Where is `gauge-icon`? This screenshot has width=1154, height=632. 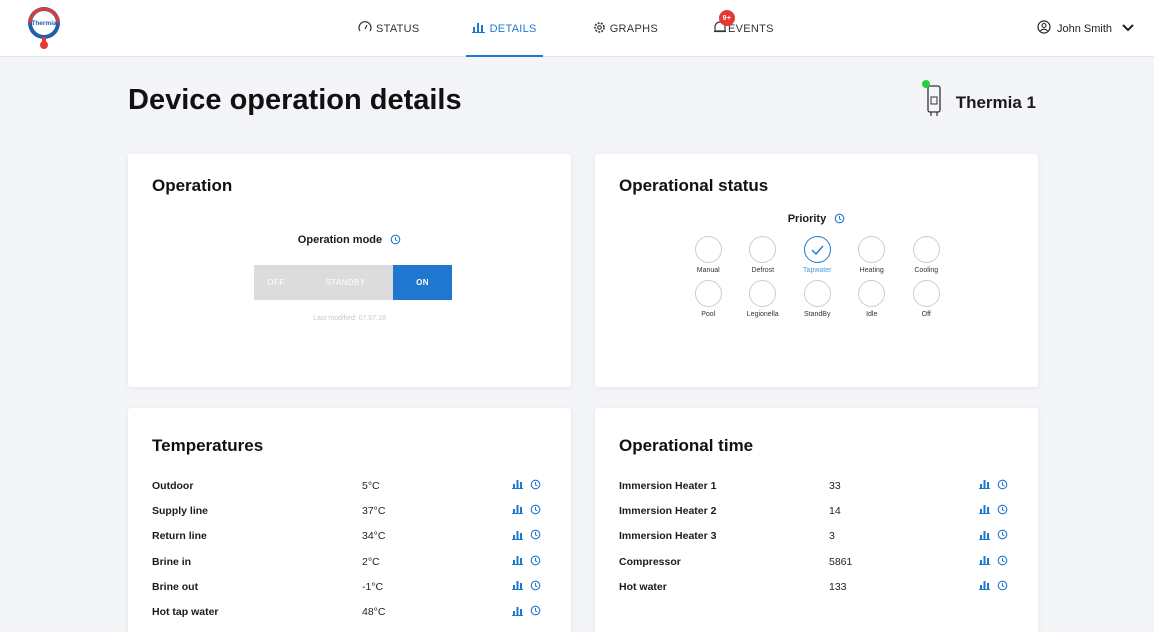
gauge-icon is located at coordinates (365, 28).